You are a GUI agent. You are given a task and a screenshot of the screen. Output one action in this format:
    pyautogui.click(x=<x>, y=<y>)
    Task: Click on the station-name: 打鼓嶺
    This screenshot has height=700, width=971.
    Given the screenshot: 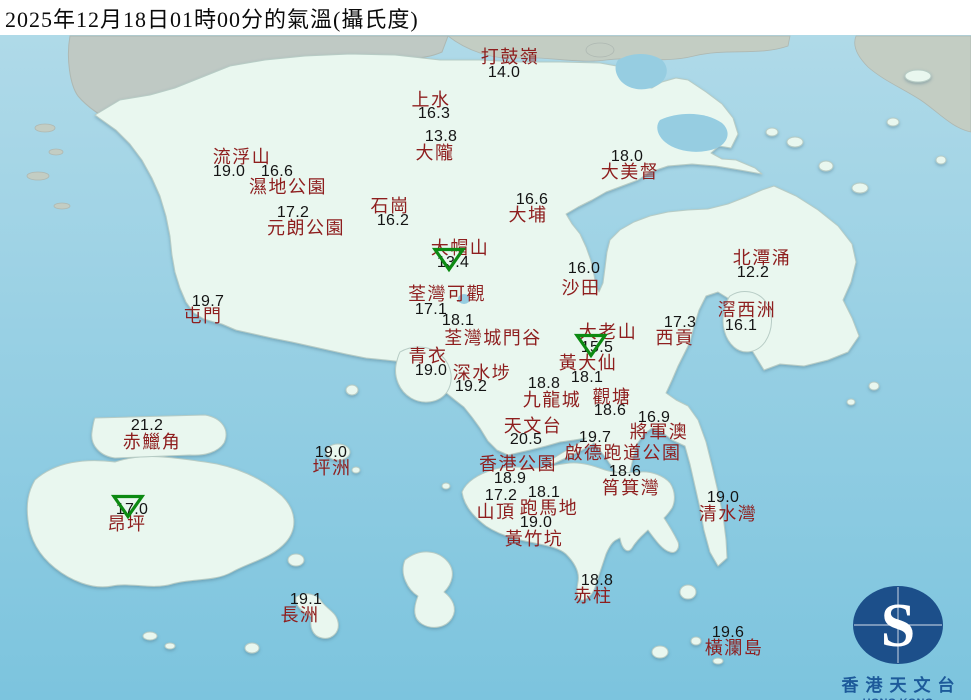 What is the action you would take?
    pyautogui.click(x=510, y=57)
    